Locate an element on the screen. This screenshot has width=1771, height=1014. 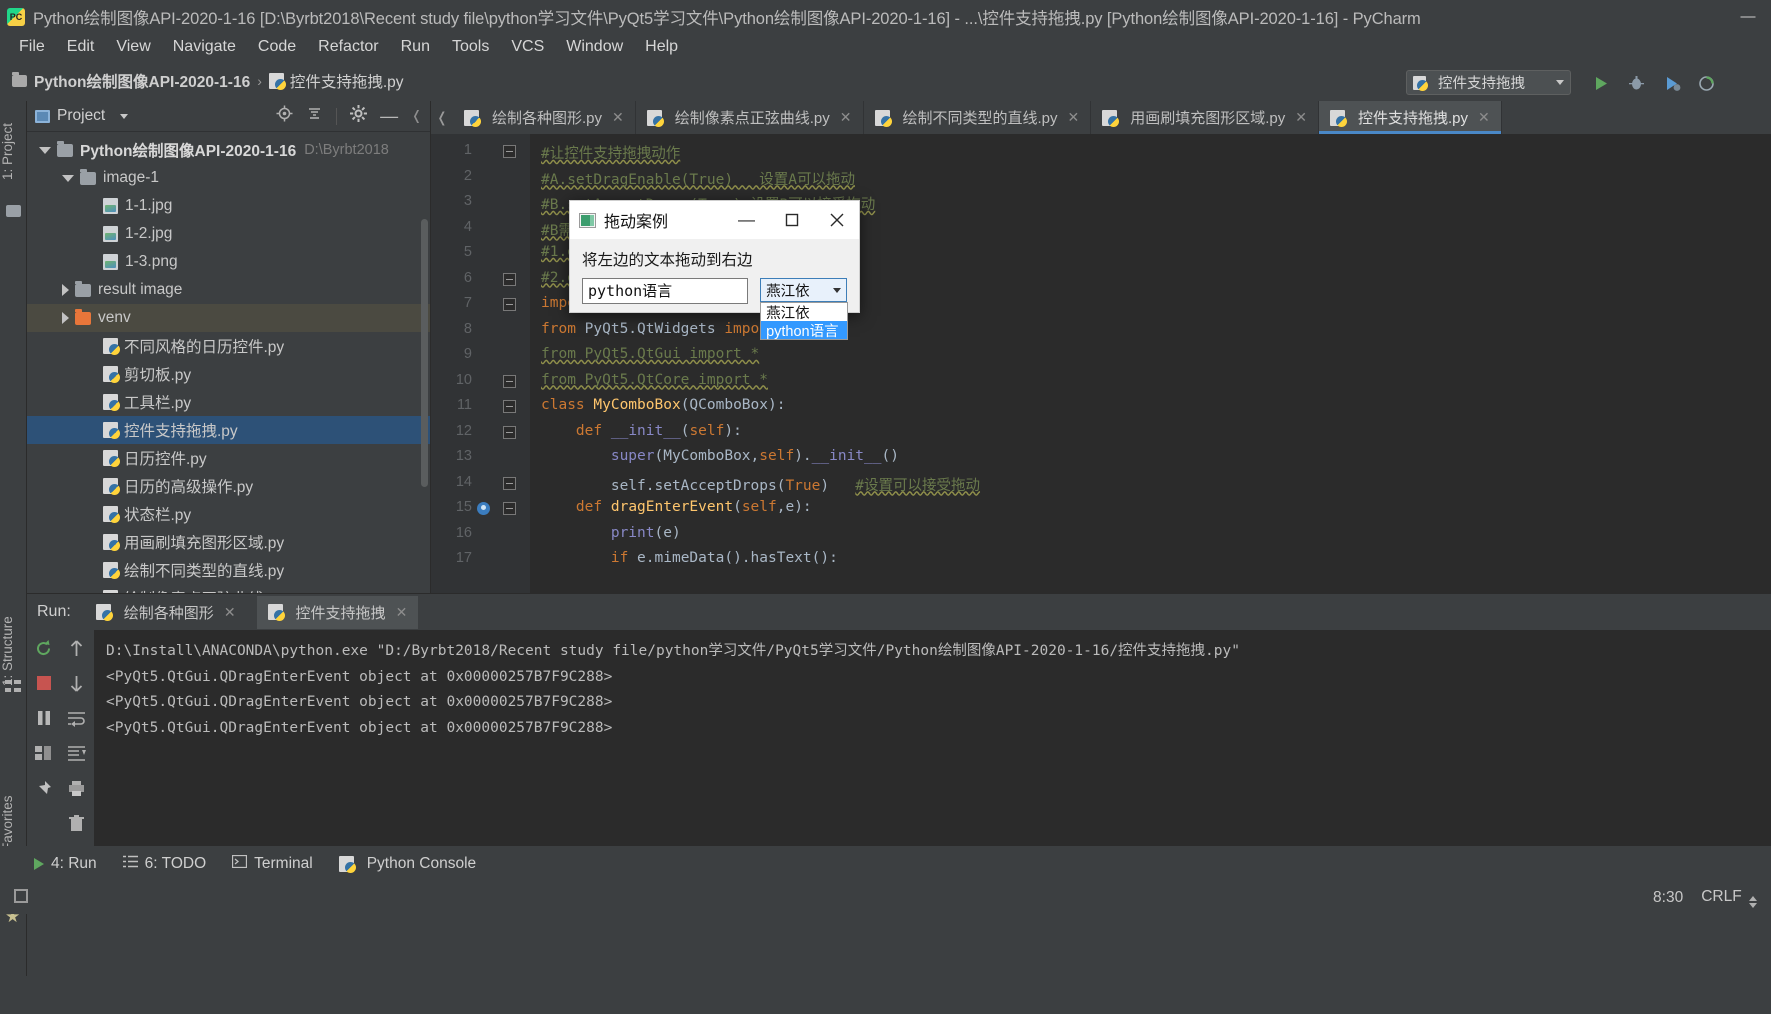
run-configuration-selector: 控件支持拖拽 is located at coordinates (1488, 82).